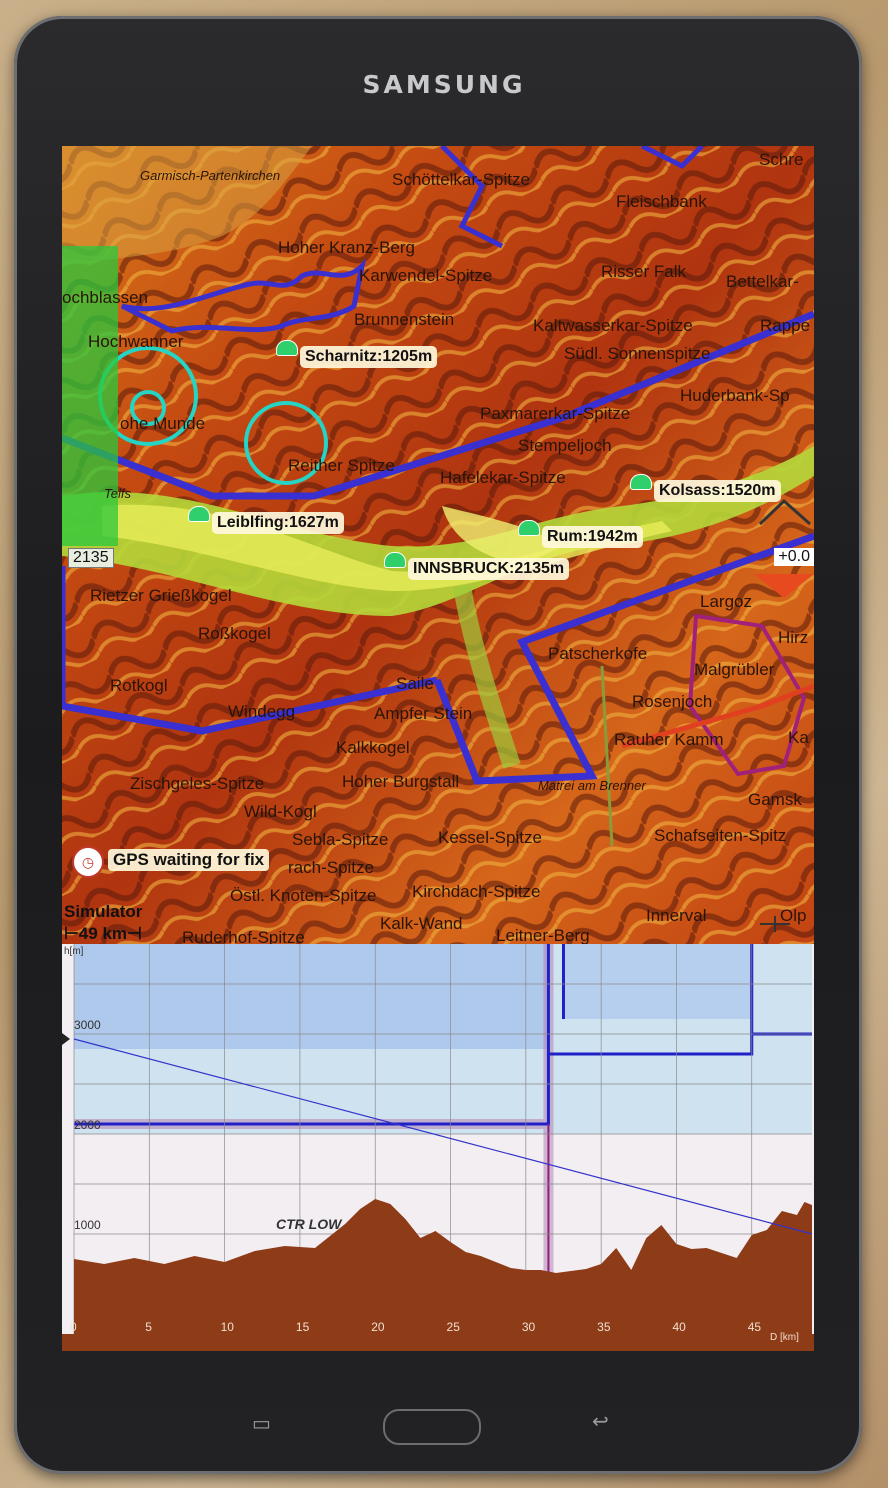  Describe the element at coordinates (592, 537) in the screenshot. I see `waypoint-label: Rum:1942m` at that location.